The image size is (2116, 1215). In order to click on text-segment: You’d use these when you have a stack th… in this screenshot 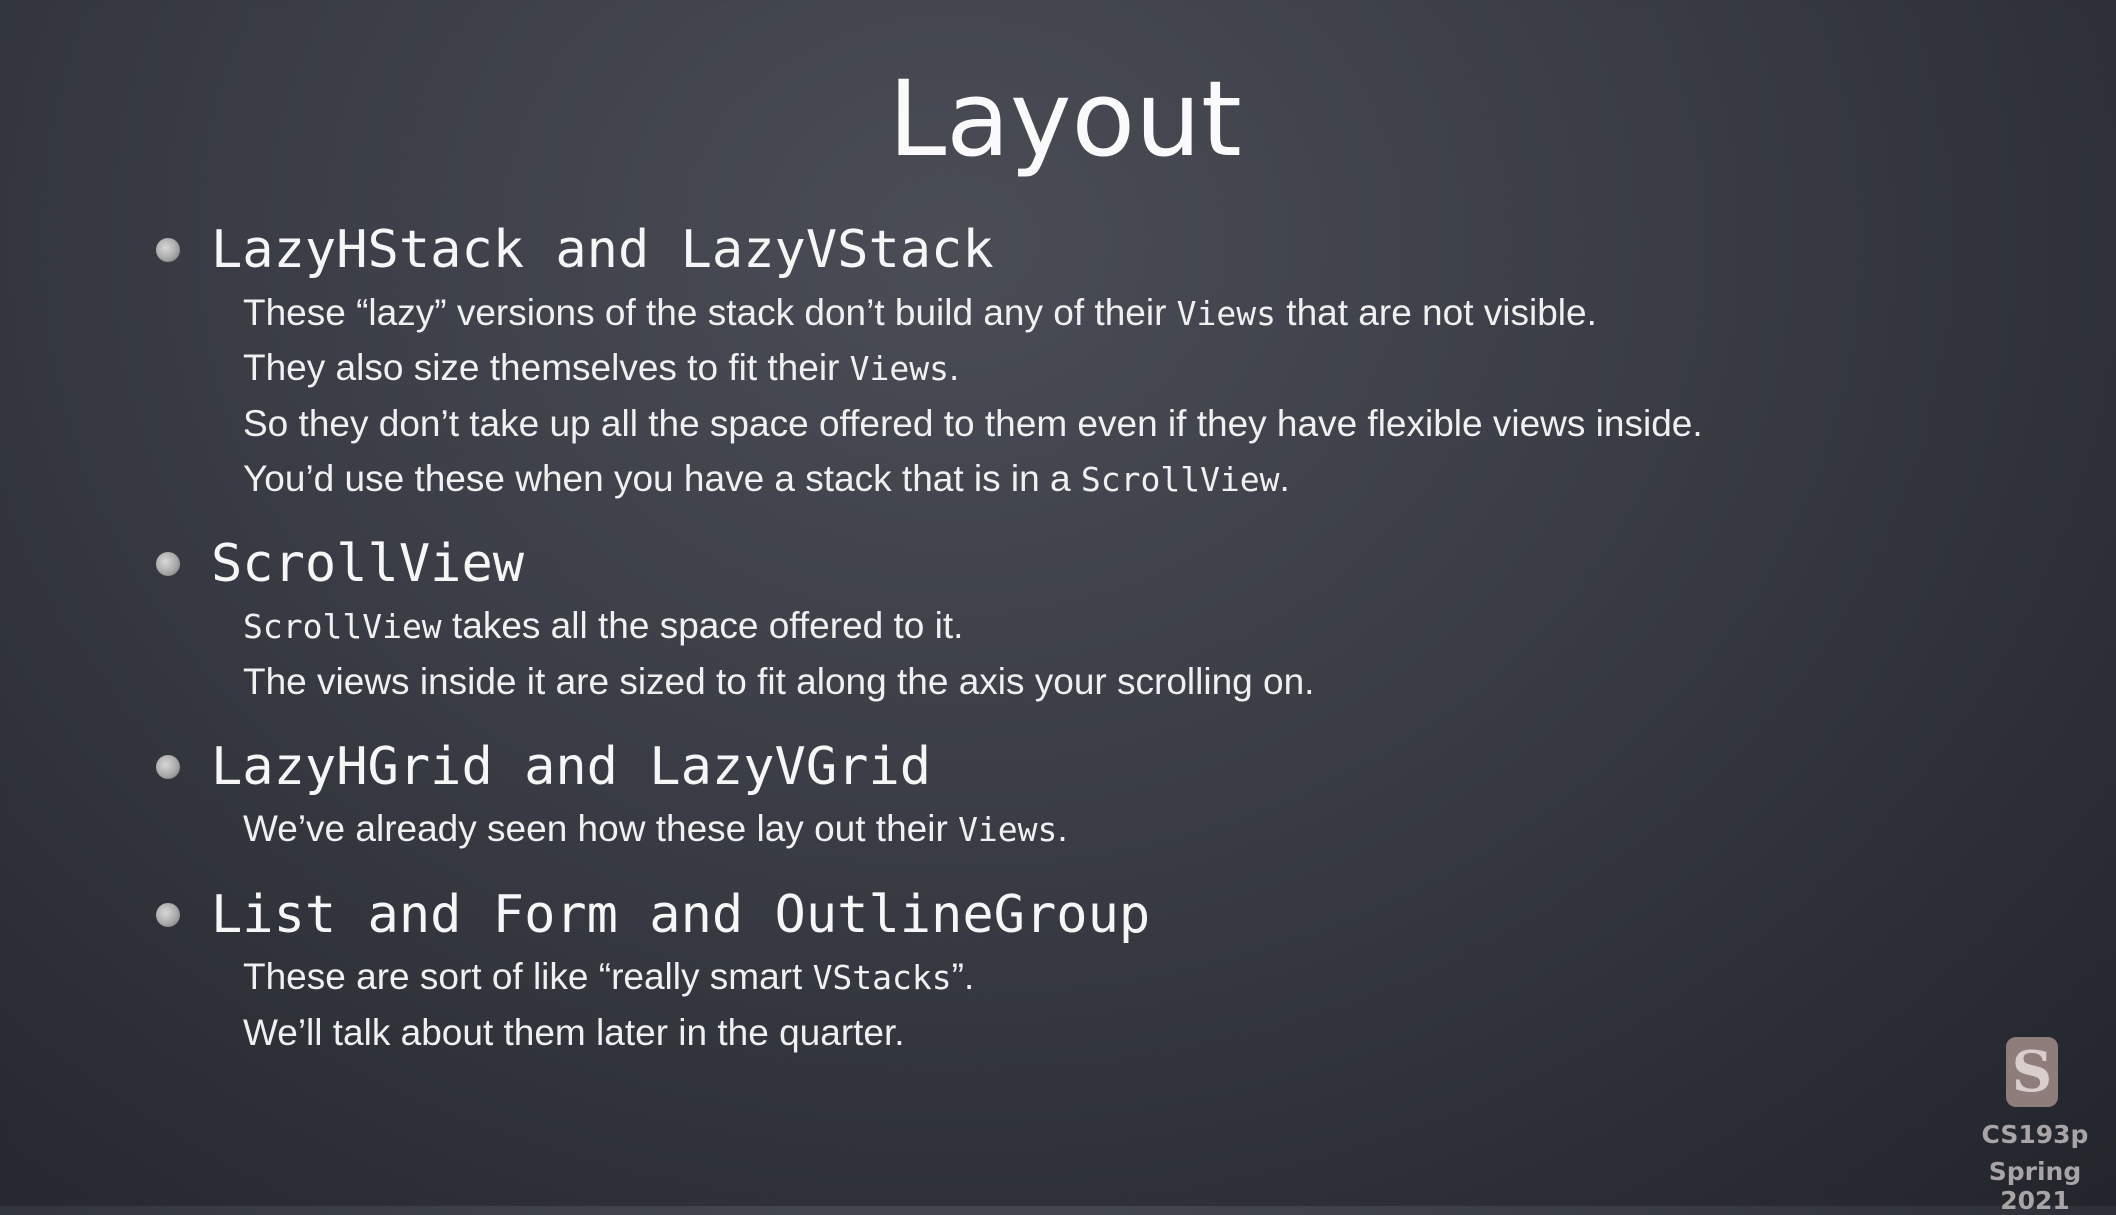, I will do `click(662, 478)`.